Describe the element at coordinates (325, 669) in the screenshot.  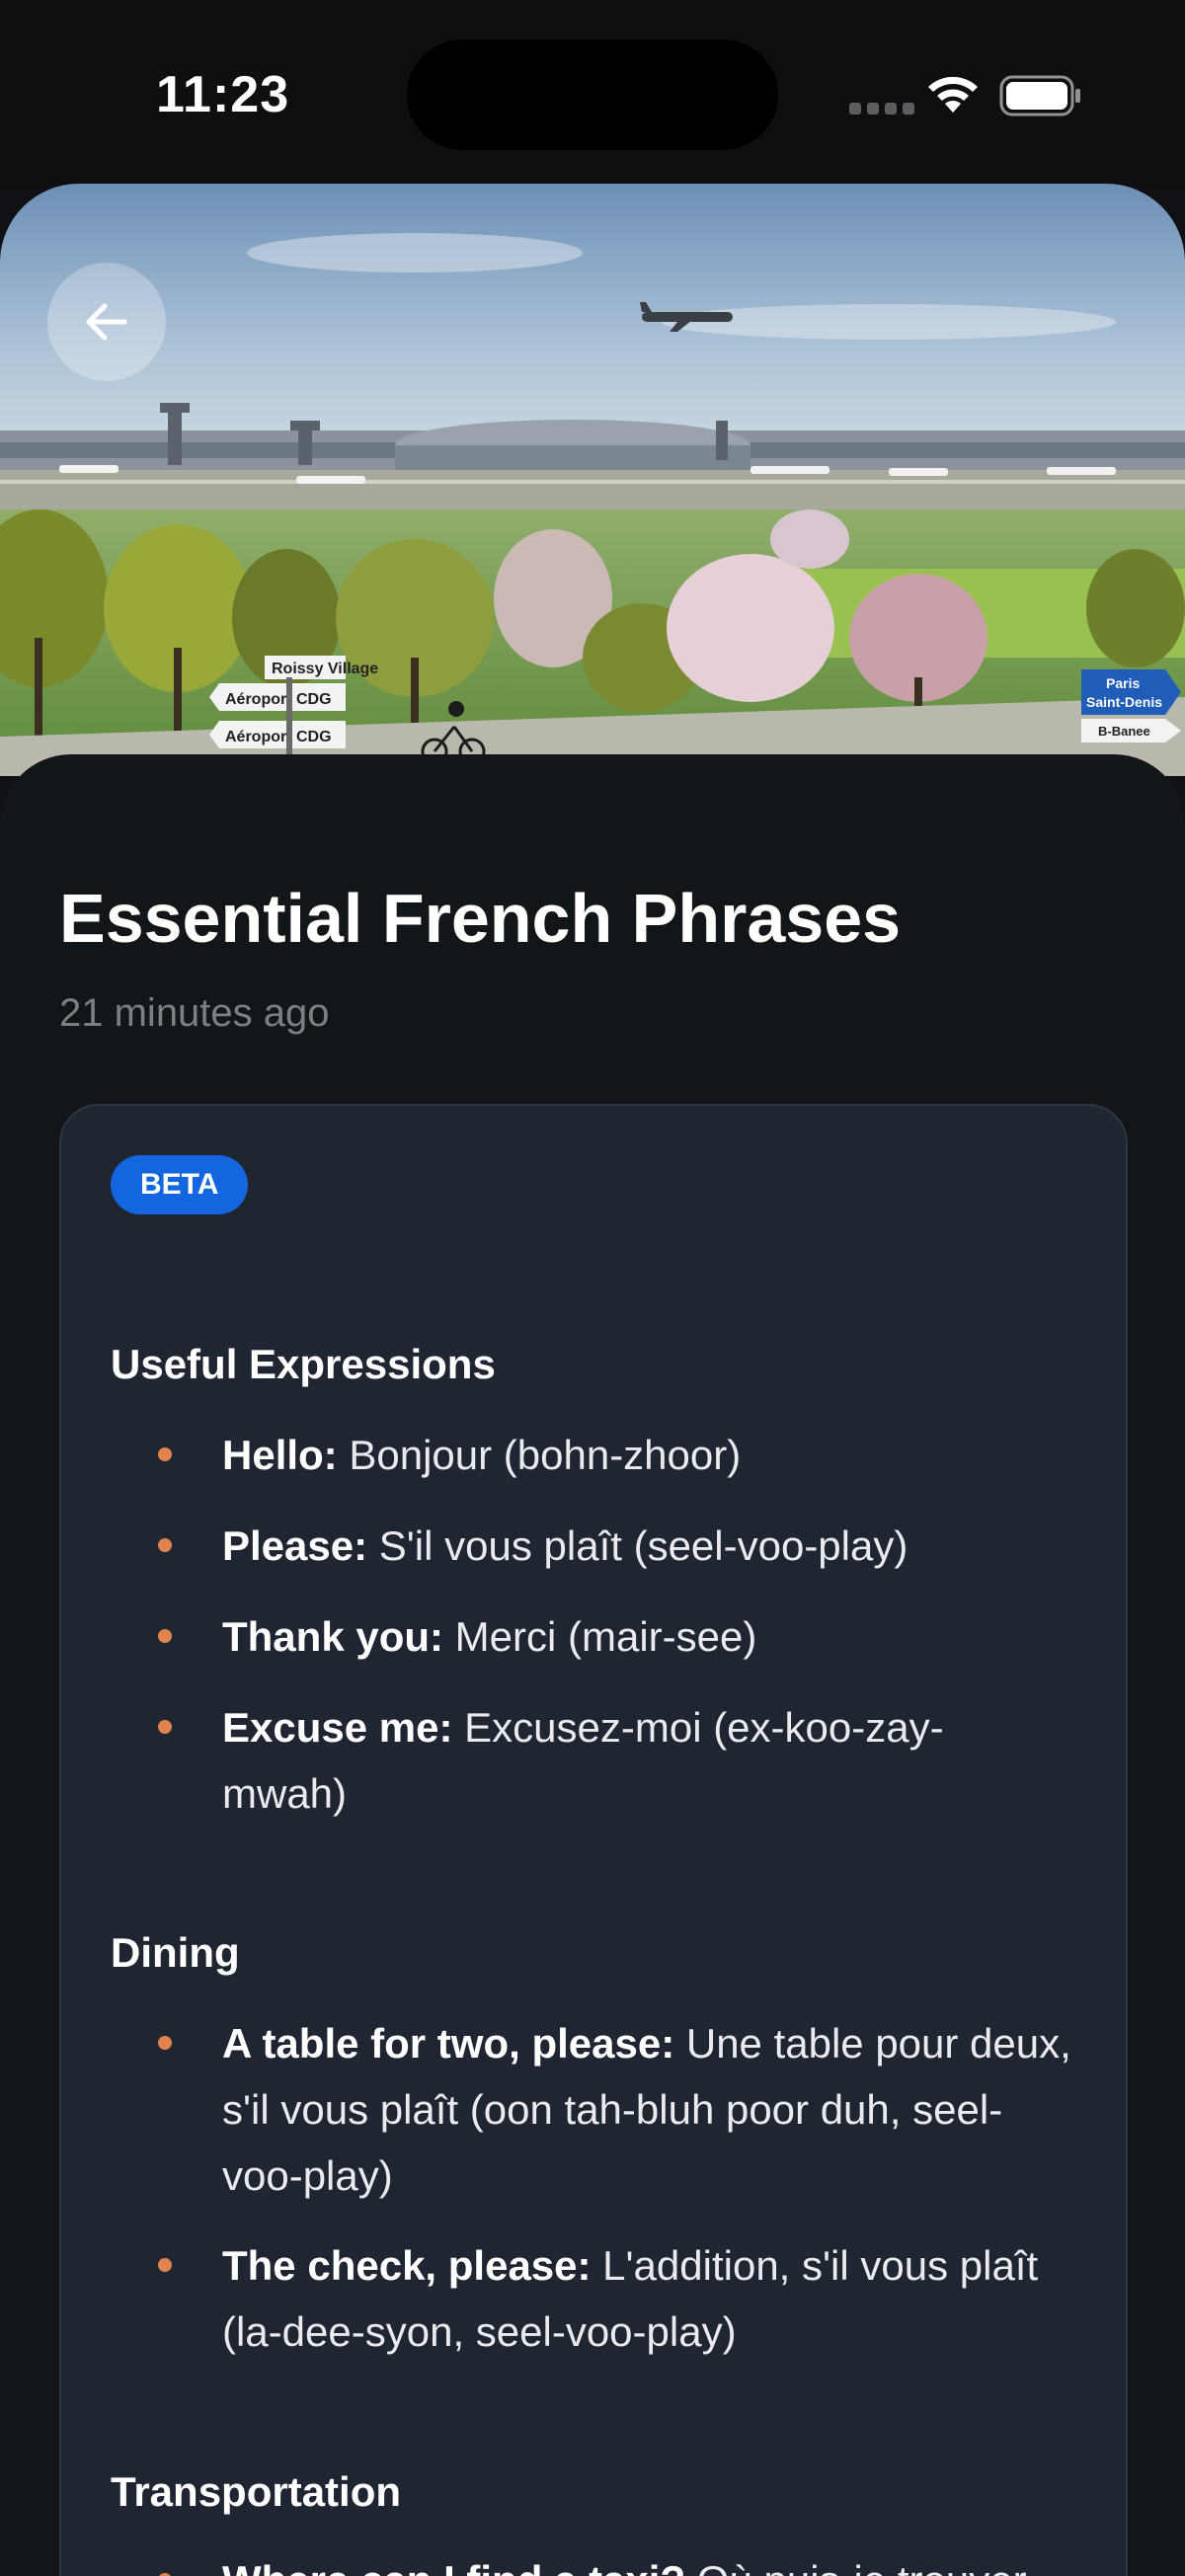
I see `svg-text: Roissy Village` at that location.